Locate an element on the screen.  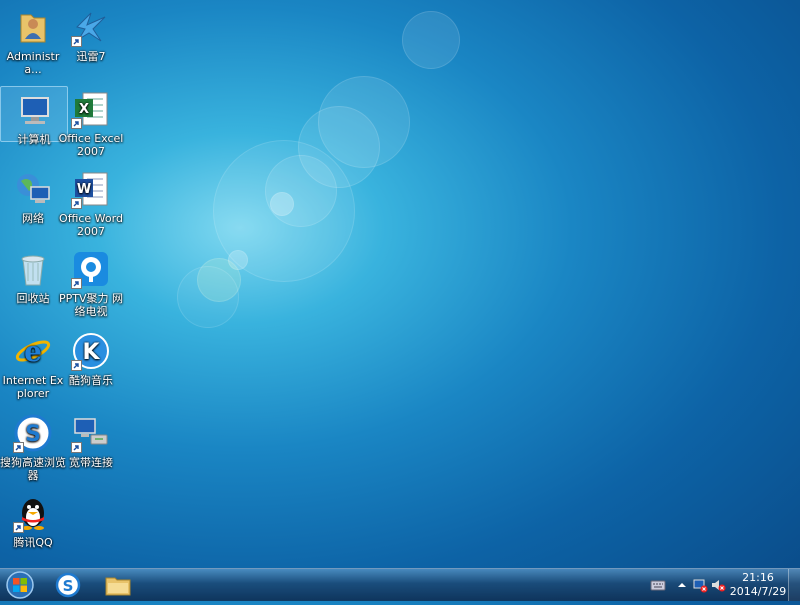
taskbar: S 21:16 2014/7/29 is located at coordinates (400, 584).